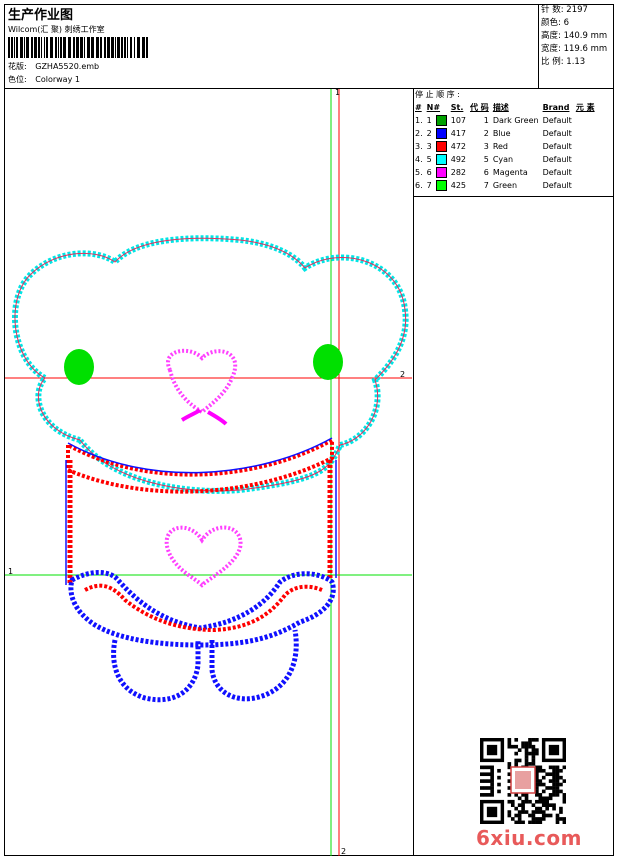 The image size is (620, 860). I want to click on qr-code, so click(523, 781).